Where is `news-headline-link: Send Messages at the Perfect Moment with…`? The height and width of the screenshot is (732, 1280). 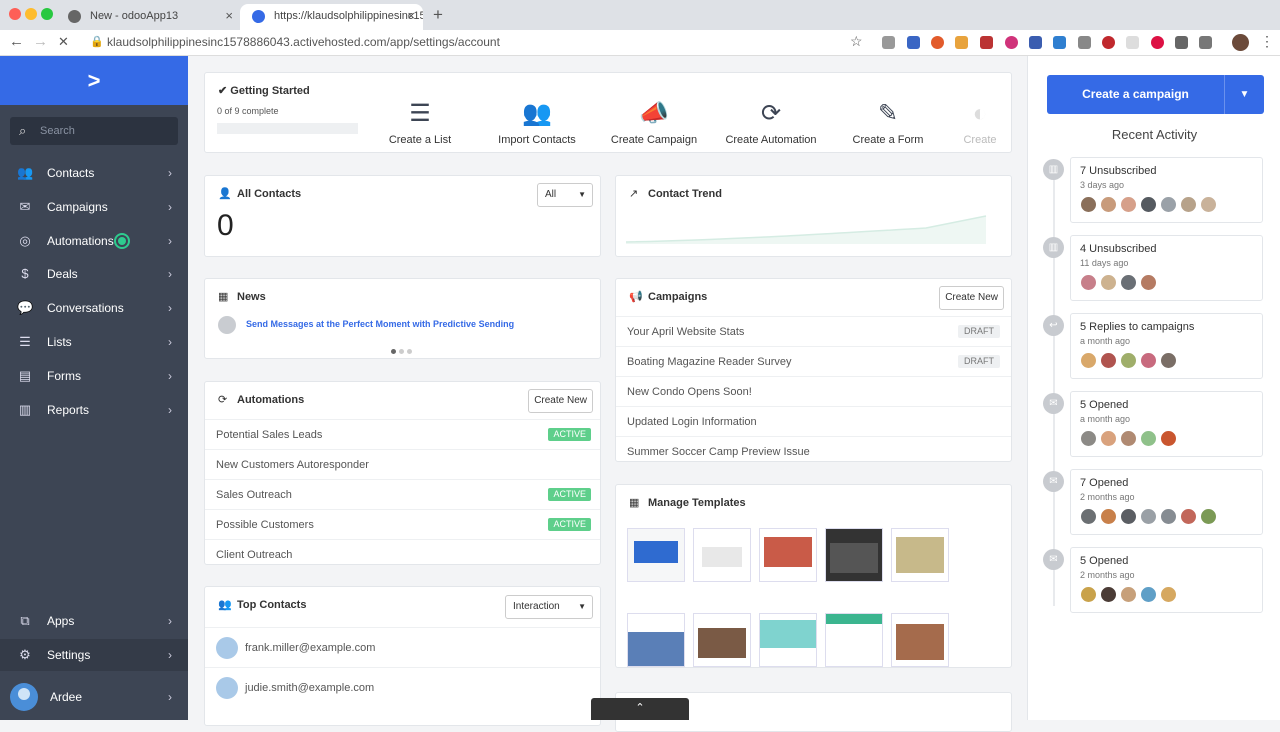 news-headline-link: Send Messages at the Perfect Moment with… is located at coordinates (380, 324).